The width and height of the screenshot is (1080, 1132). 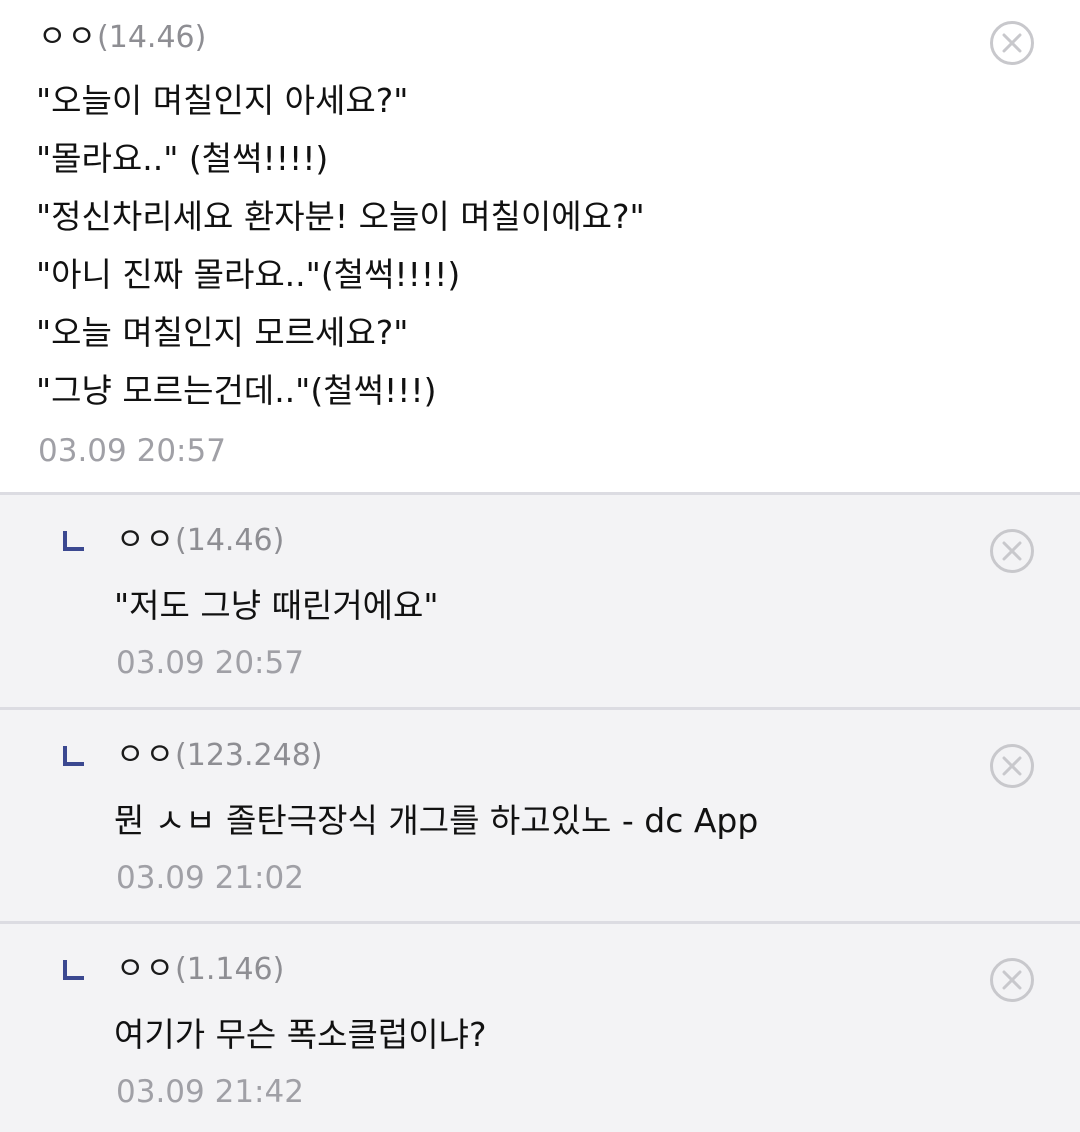 I want to click on reply-author-line: ㅇㅇ(14.46), so click(x=200, y=540).